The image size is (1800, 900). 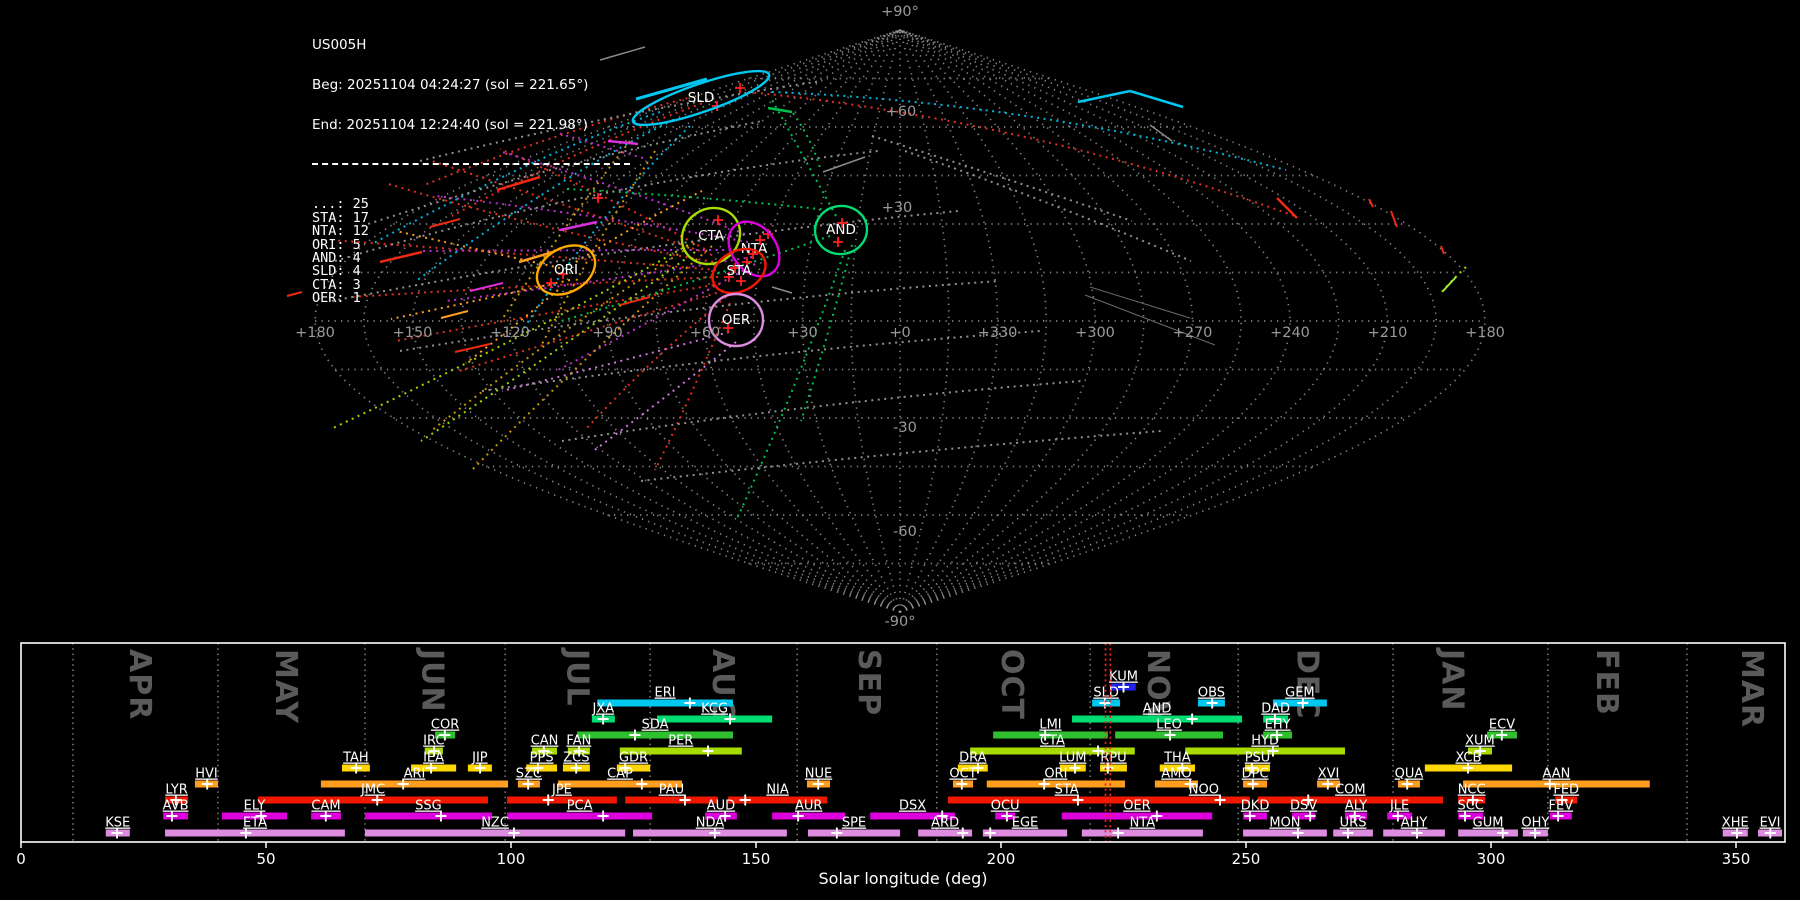 What do you see at coordinates (580, 816) in the screenshot?
I see `shower-bar-pca` at bounding box center [580, 816].